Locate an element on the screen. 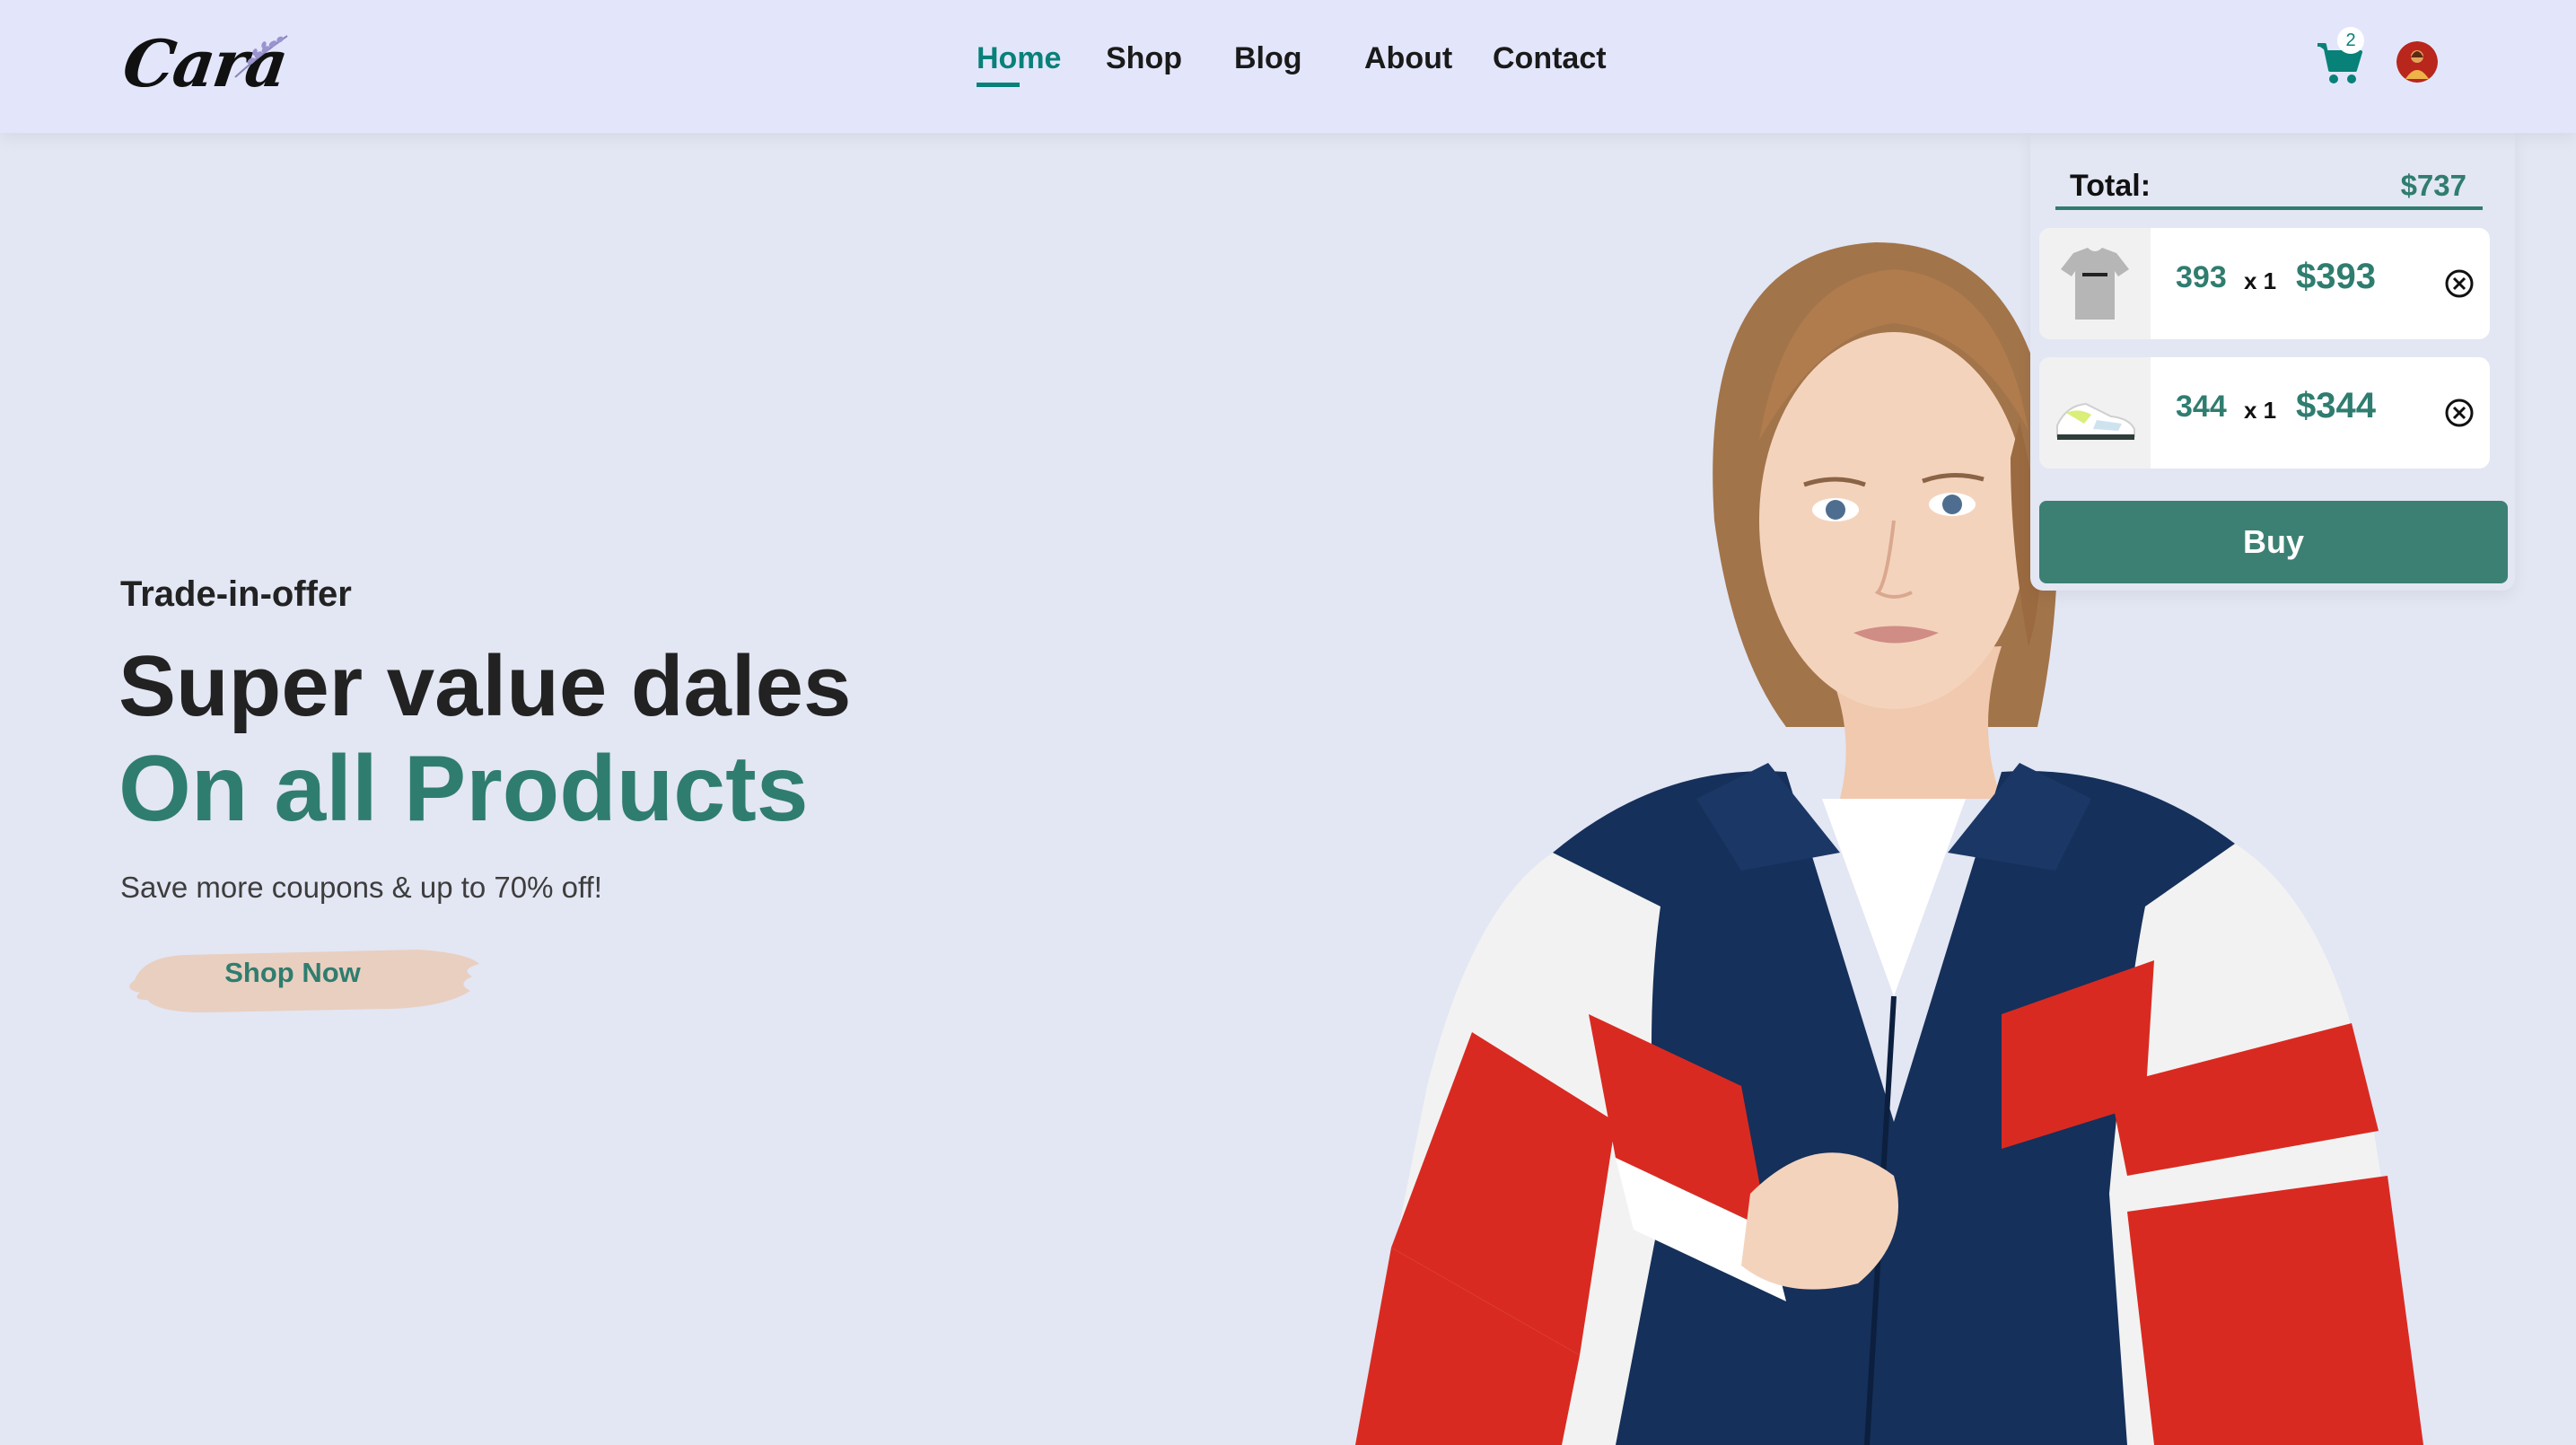 The image size is (2576, 1445). cart-item: 393 x 1 $393 is located at coordinates (2264, 283).